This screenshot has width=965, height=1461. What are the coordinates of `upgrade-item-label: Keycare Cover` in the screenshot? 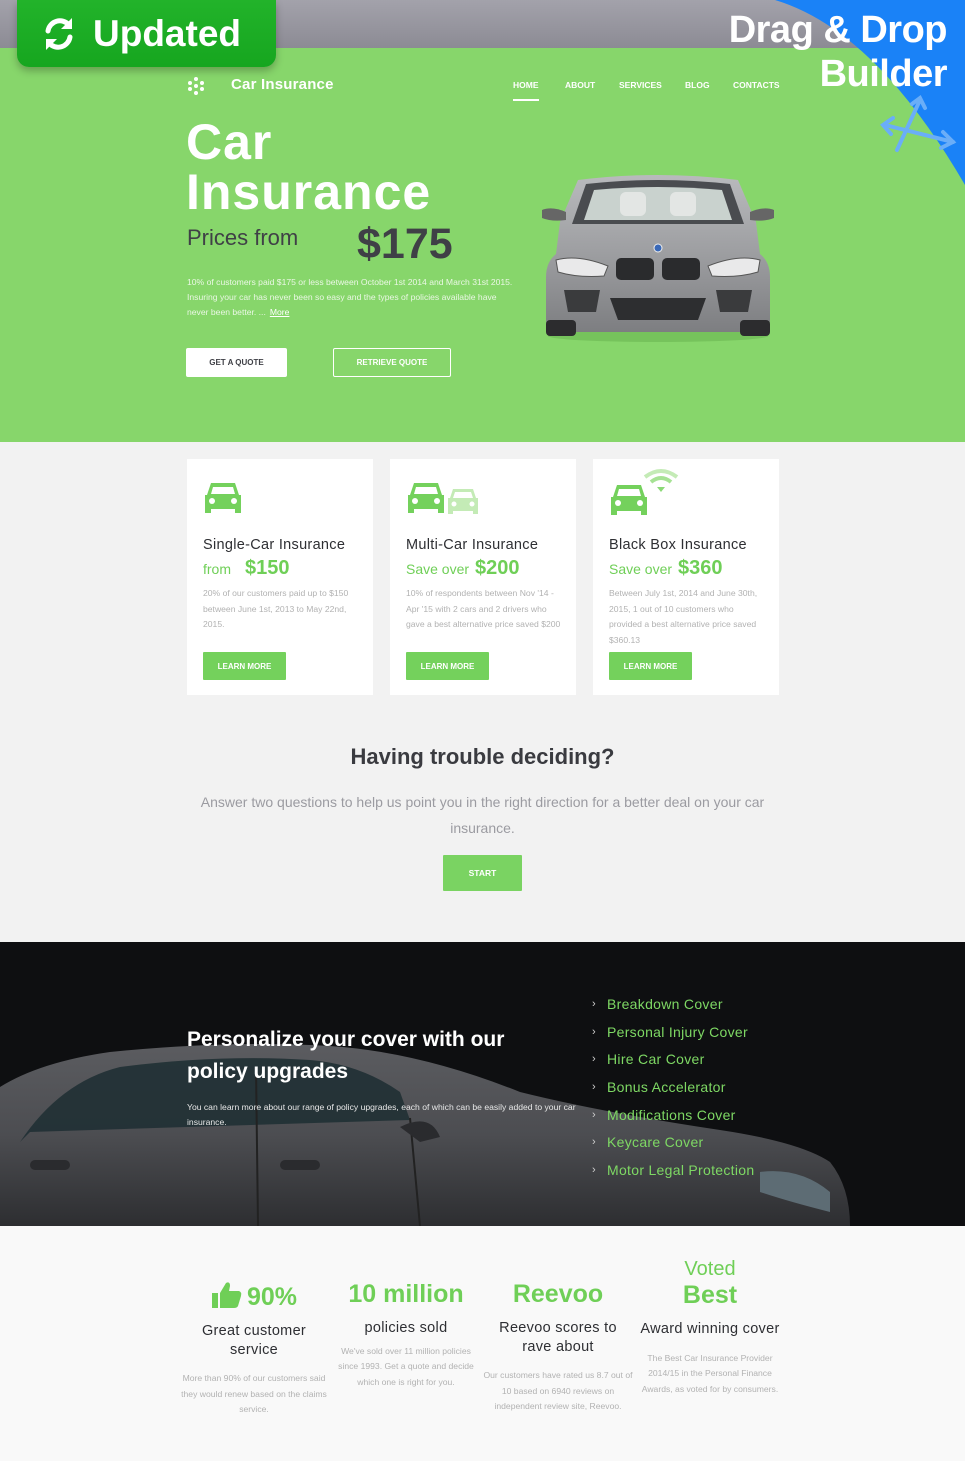 It's located at (655, 1142).